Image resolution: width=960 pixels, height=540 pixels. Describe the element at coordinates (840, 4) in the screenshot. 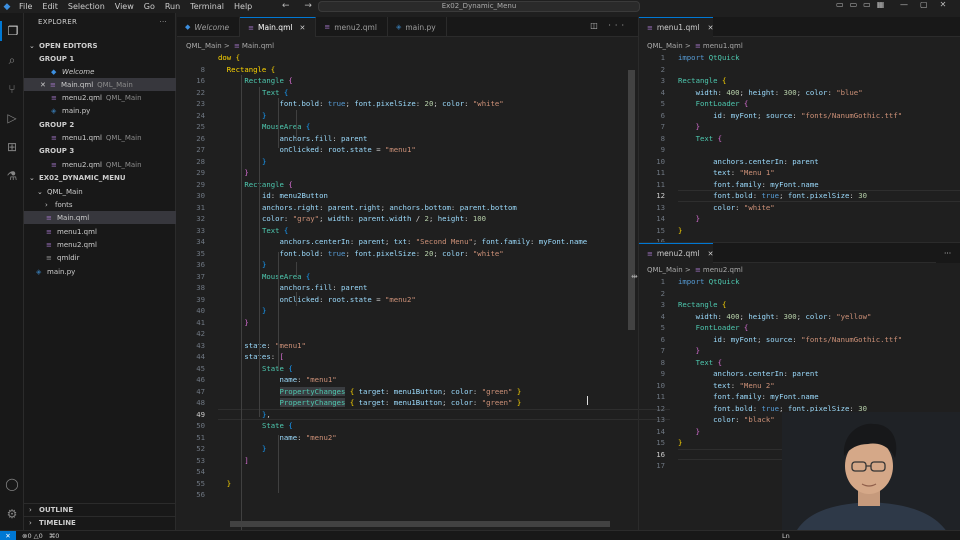

I see `toggle-sidebar-icon: ▭` at that location.